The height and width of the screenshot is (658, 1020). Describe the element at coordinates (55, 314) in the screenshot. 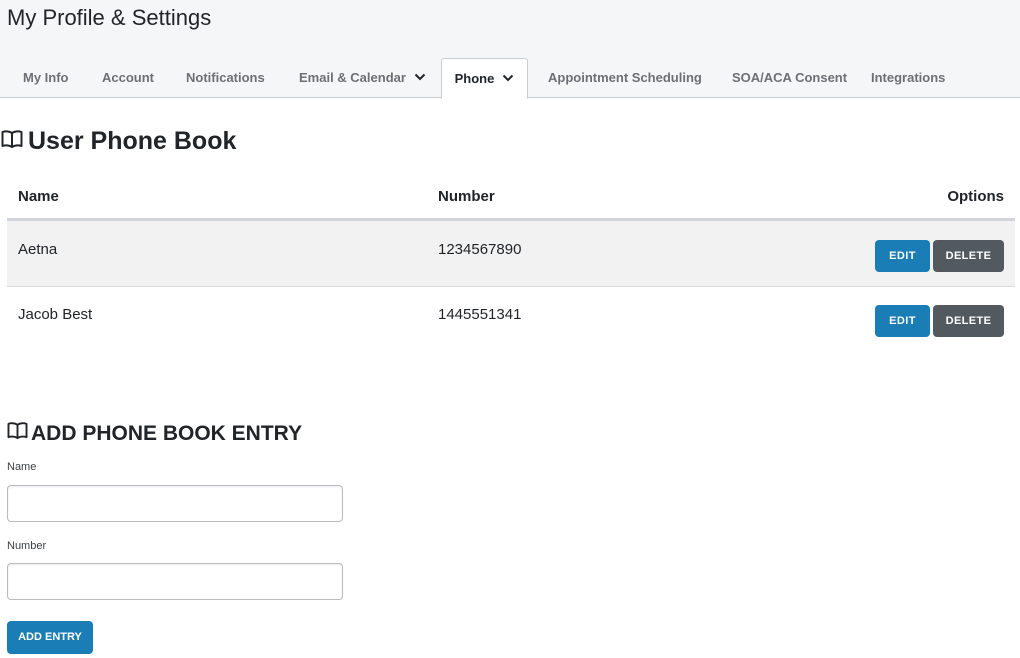

I see `entry-name: Jacob Best` at that location.